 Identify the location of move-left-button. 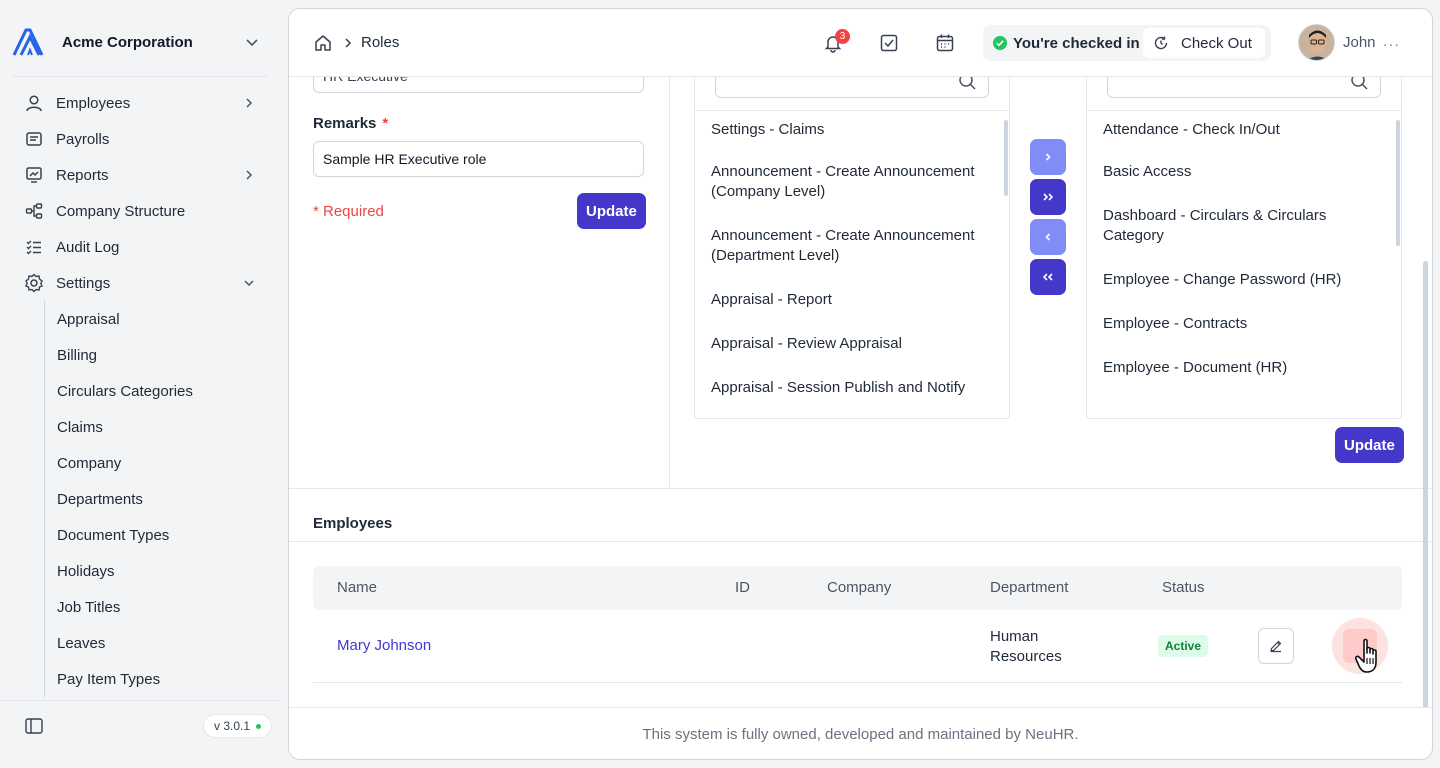
(1048, 237).